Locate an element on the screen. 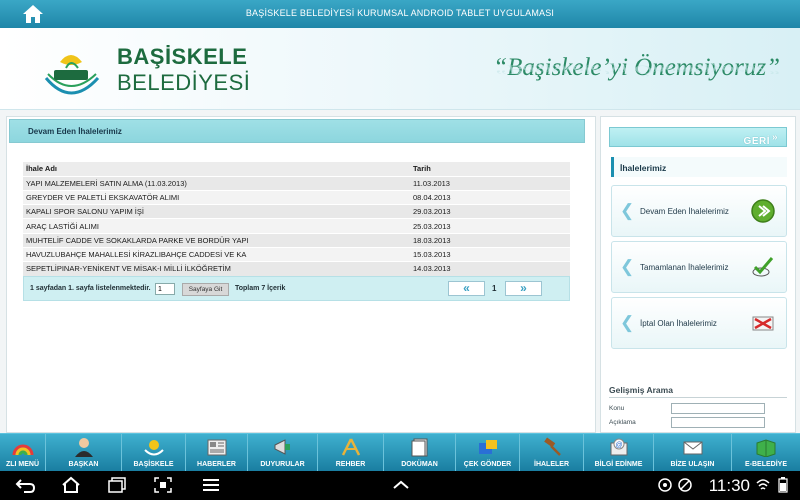 Image resolution: width=800 pixels, height=500 pixels. rainbow-arc-icon is located at coordinates (22, 450).